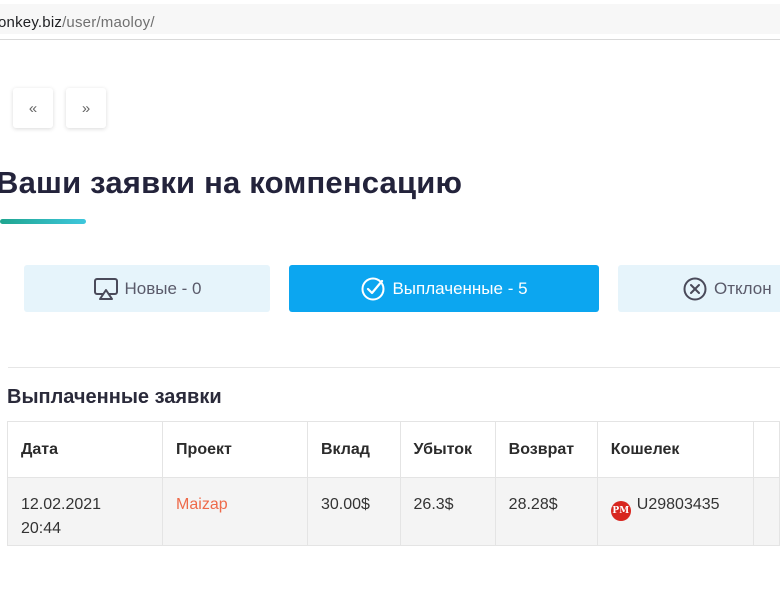 This screenshot has width=780, height=600. Describe the element at coordinates (235, 449) in the screenshot. I see `header-project: Проект` at that location.